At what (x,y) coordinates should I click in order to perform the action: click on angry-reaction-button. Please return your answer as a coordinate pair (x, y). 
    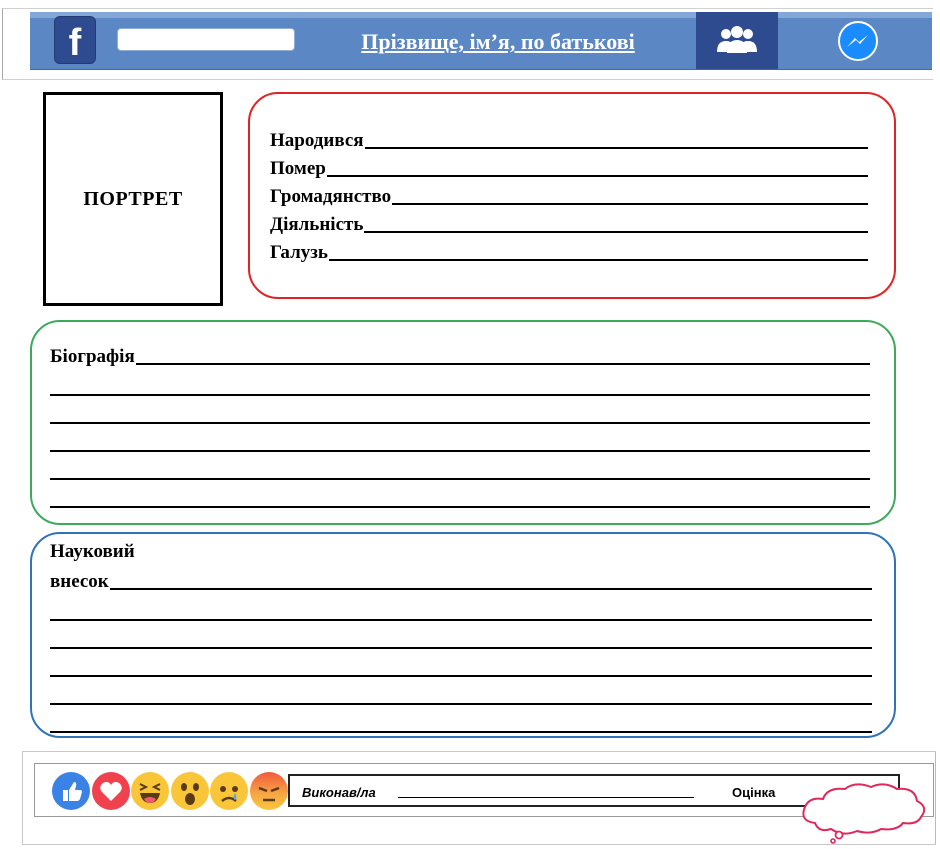
    Looking at the image, I should click on (269, 791).